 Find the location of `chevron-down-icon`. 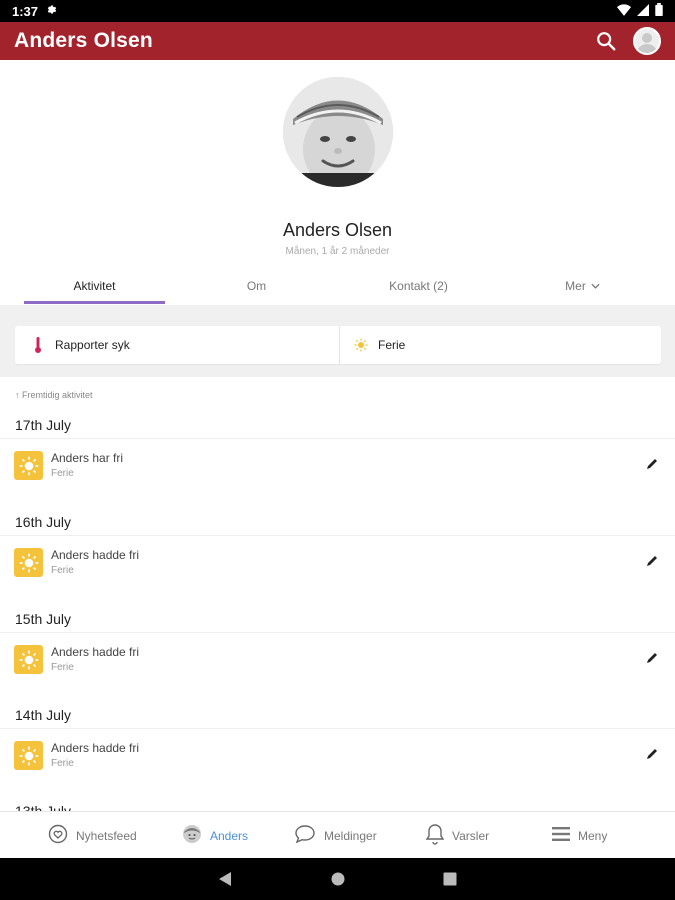

chevron-down-icon is located at coordinates (595, 286).